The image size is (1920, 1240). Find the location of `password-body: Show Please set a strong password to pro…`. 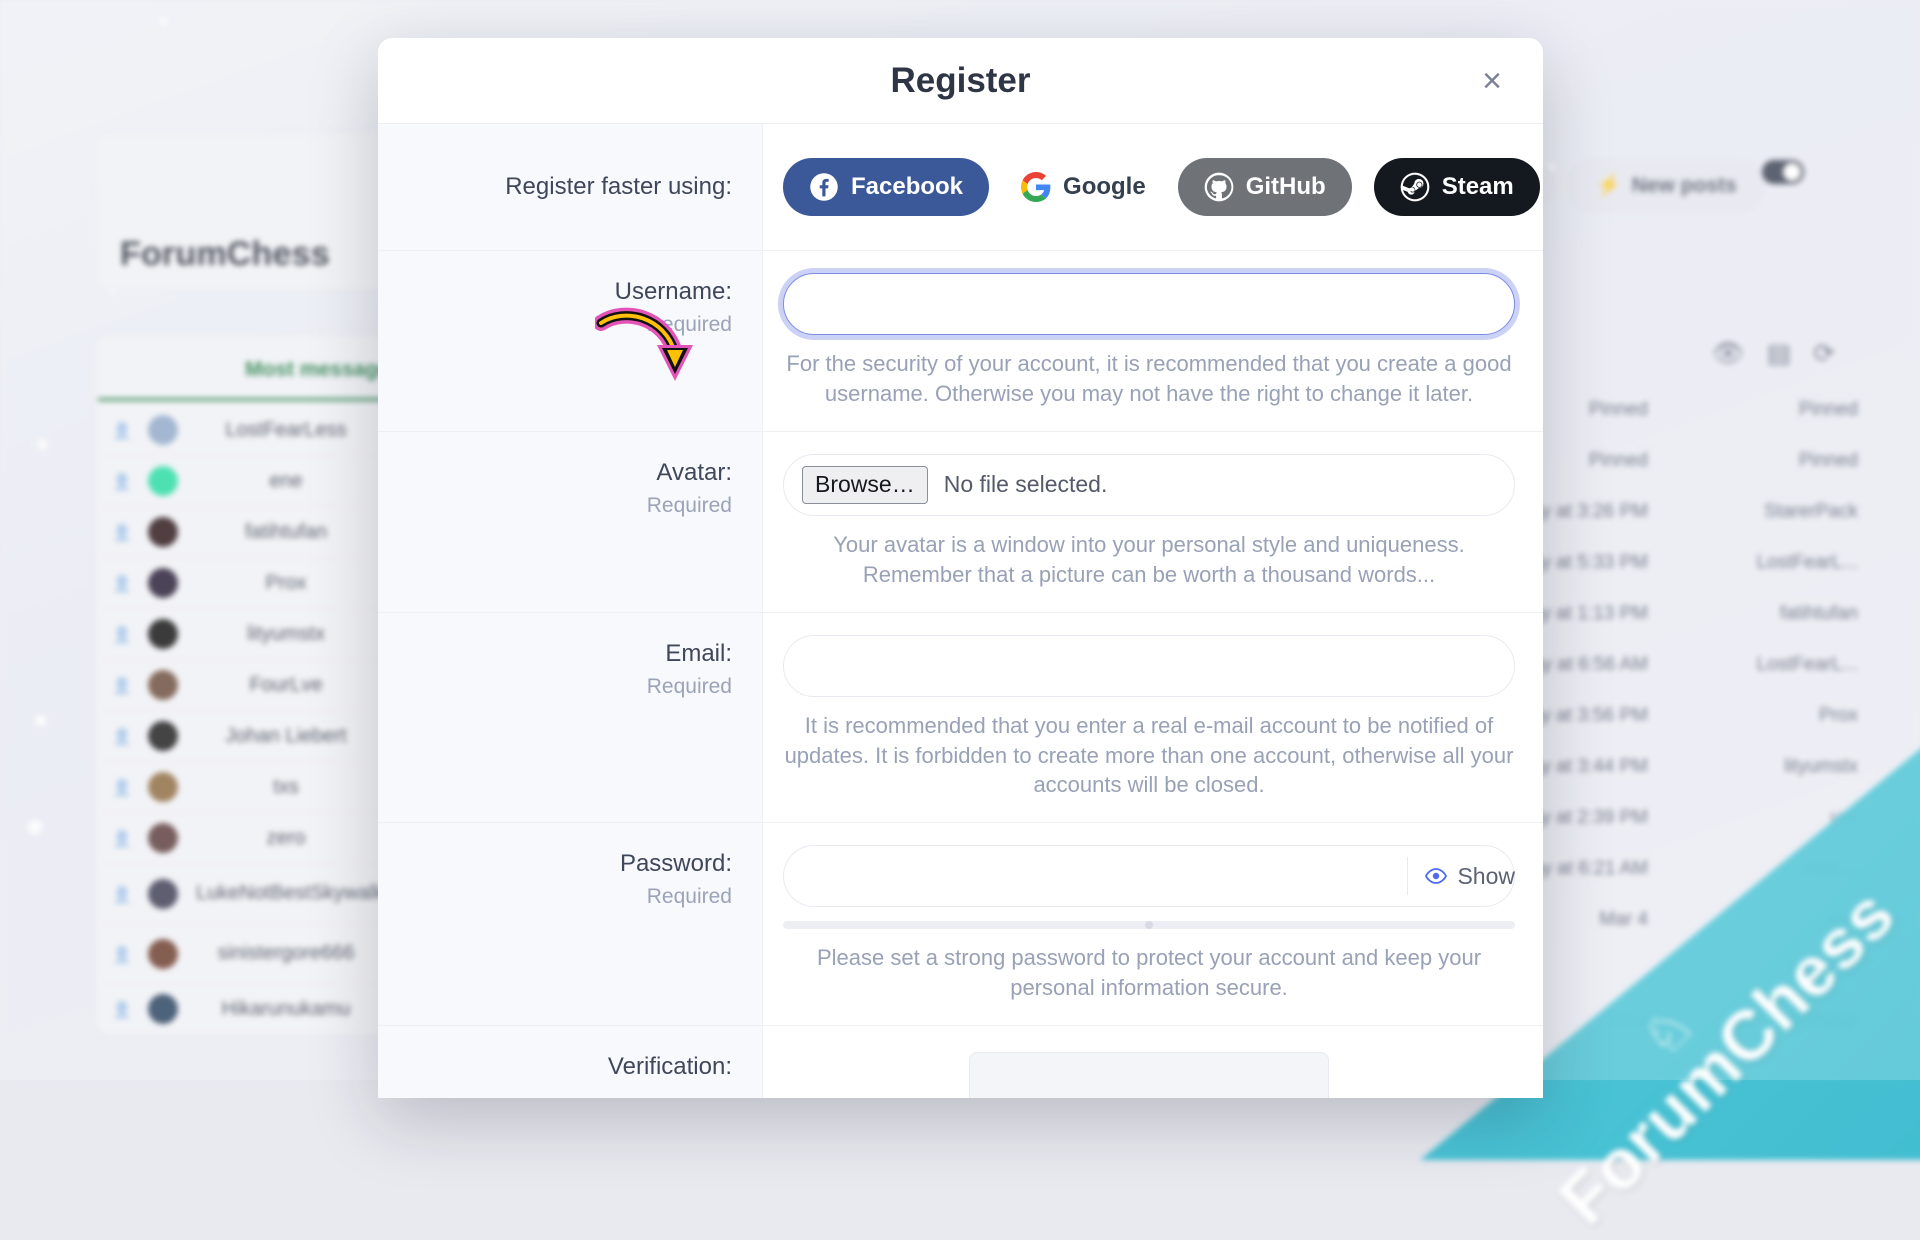

password-body: Show Please set a strong password to pro… is located at coordinates (1153, 924).